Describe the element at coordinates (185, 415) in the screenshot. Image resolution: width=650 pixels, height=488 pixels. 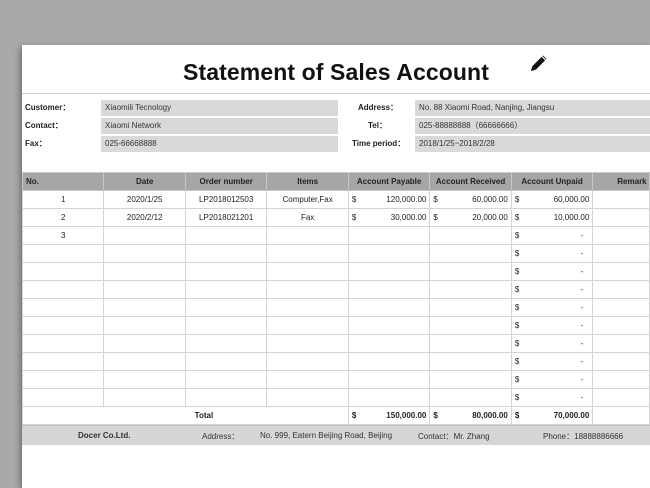
I see `total-label: Total` at that location.